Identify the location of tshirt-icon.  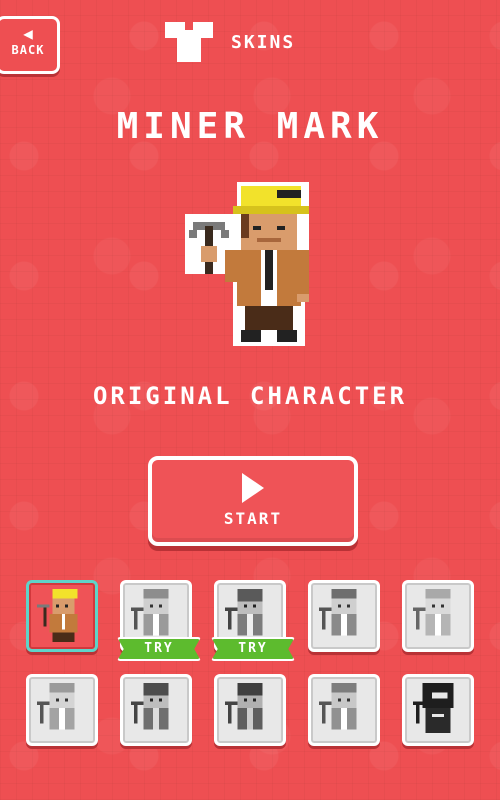
(189, 42).